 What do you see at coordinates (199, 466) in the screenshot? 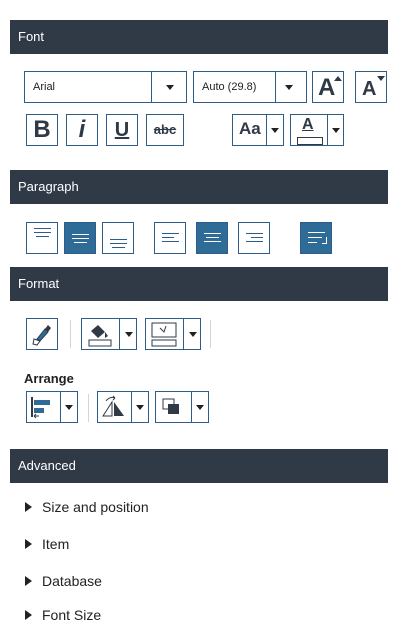
I see `advanced-section-header: Advanced` at bounding box center [199, 466].